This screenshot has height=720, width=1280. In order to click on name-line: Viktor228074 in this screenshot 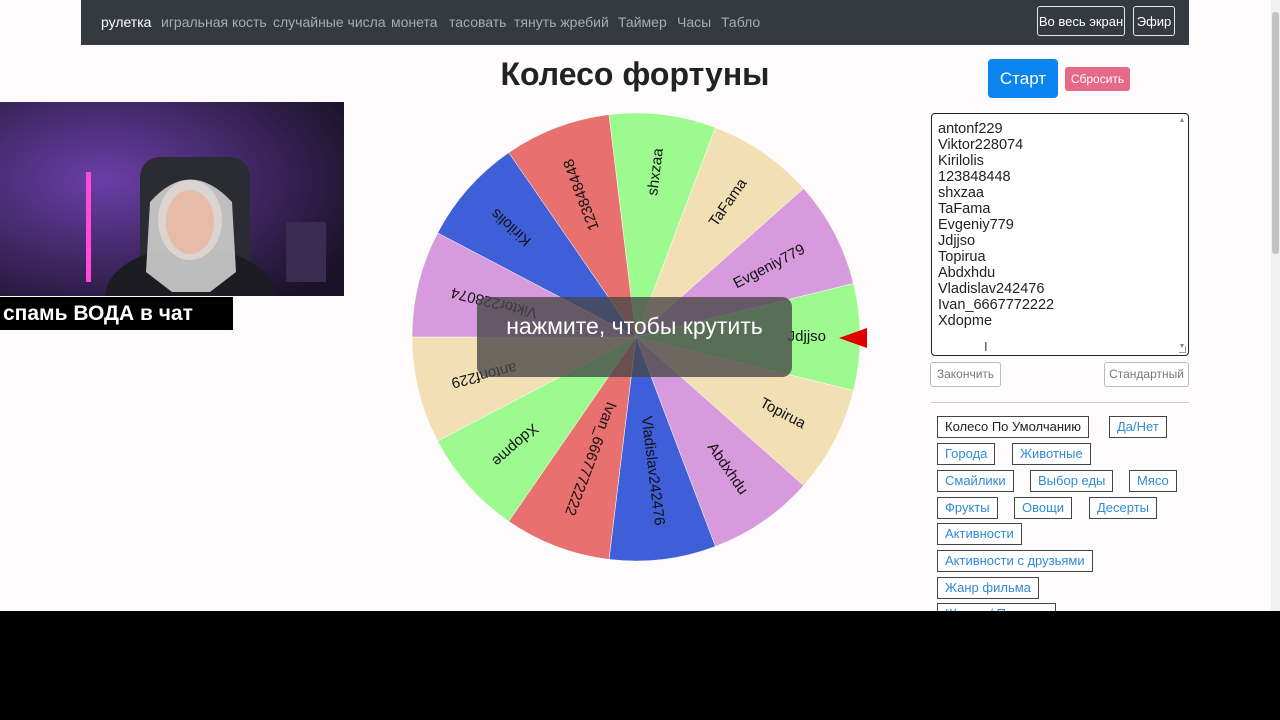, I will do `click(981, 145)`.